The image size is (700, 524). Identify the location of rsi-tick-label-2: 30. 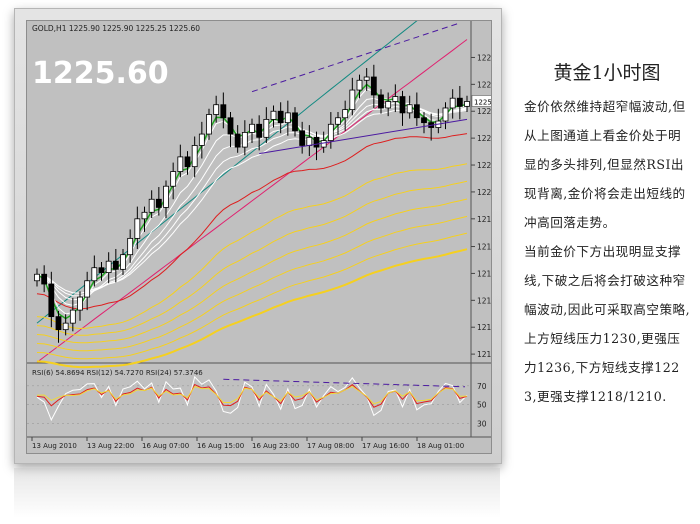
(482, 424).